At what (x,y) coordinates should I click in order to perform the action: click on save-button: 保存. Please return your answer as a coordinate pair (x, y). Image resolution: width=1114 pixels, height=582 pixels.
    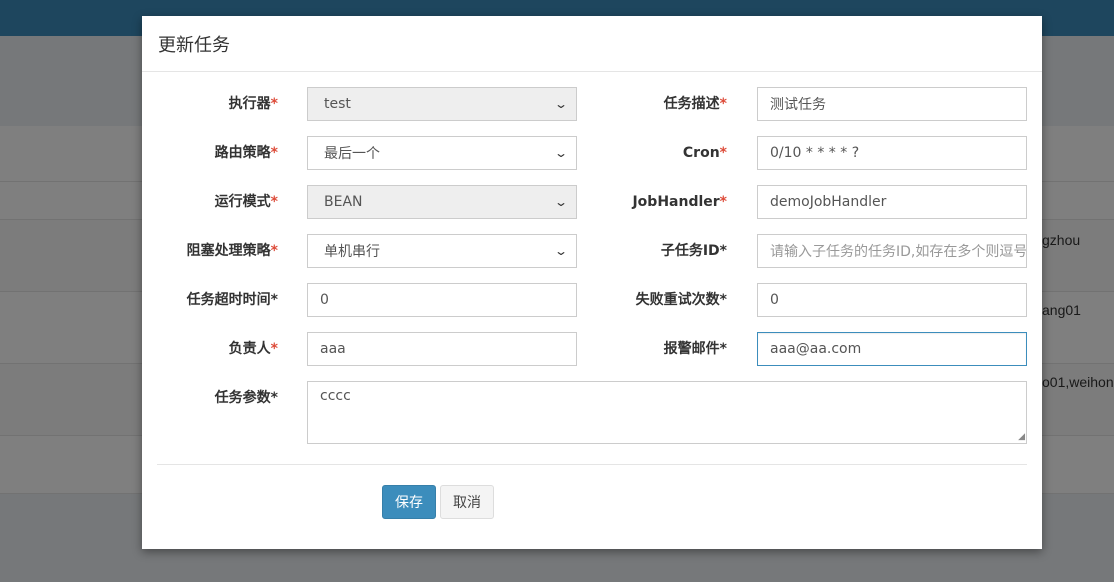
    Looking at the image, I should click on (409, 502).